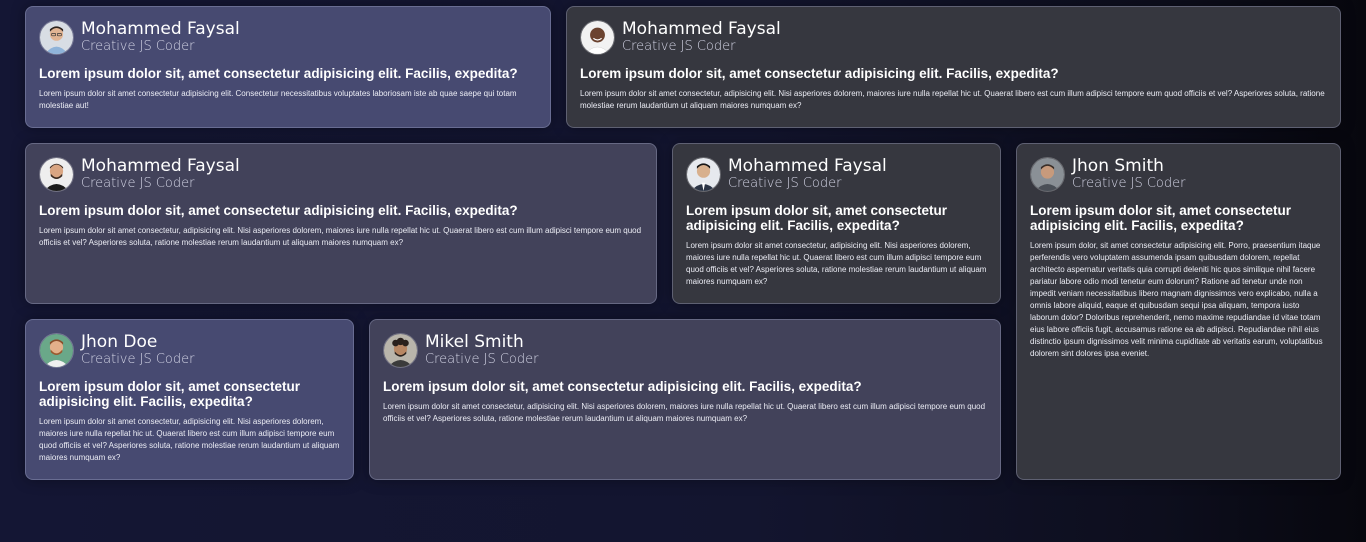 The height and width of the screenshot is (542, 1366). What do you see at coordinates (400, 350) in the screenshot?
I see `avatar-man-curly-hair-icon` at bounding box center [400, 350].